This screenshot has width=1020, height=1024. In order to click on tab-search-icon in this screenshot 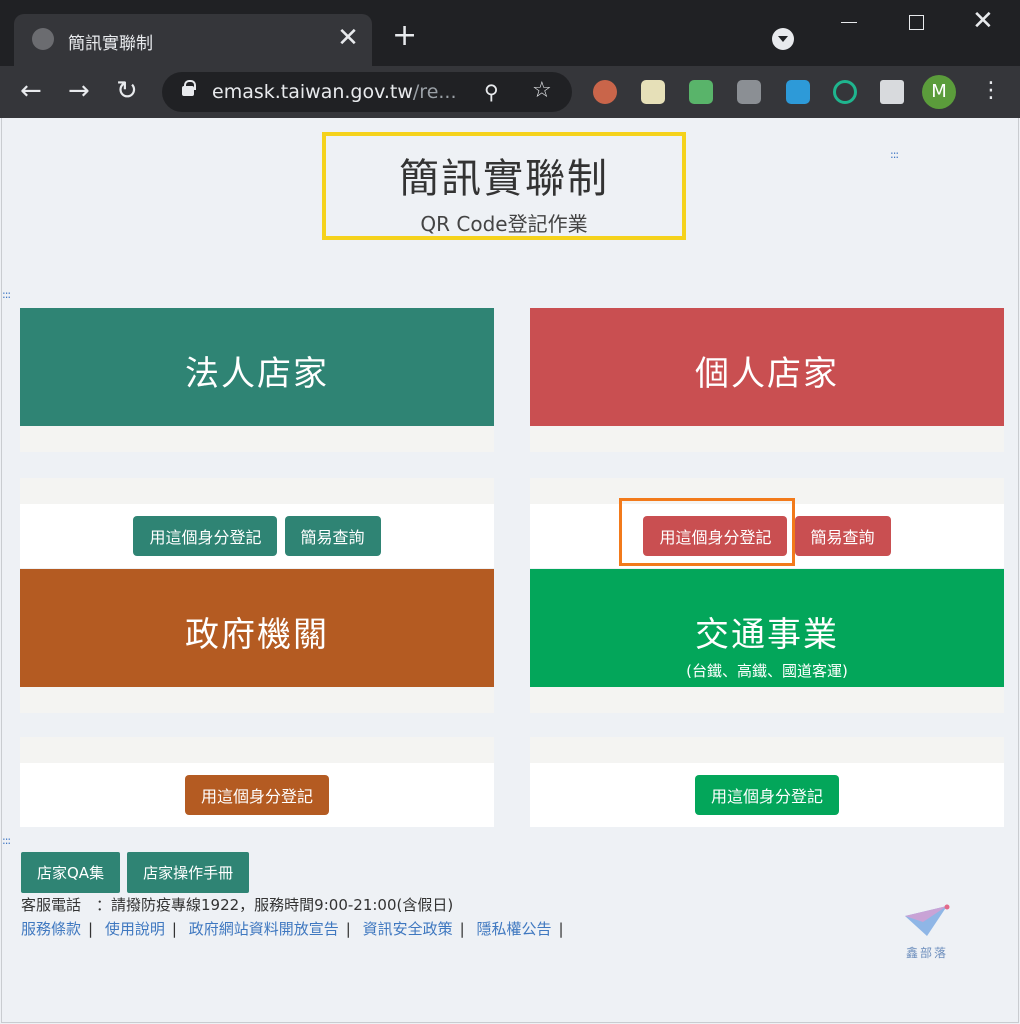, I will do `click(783, 39)`.